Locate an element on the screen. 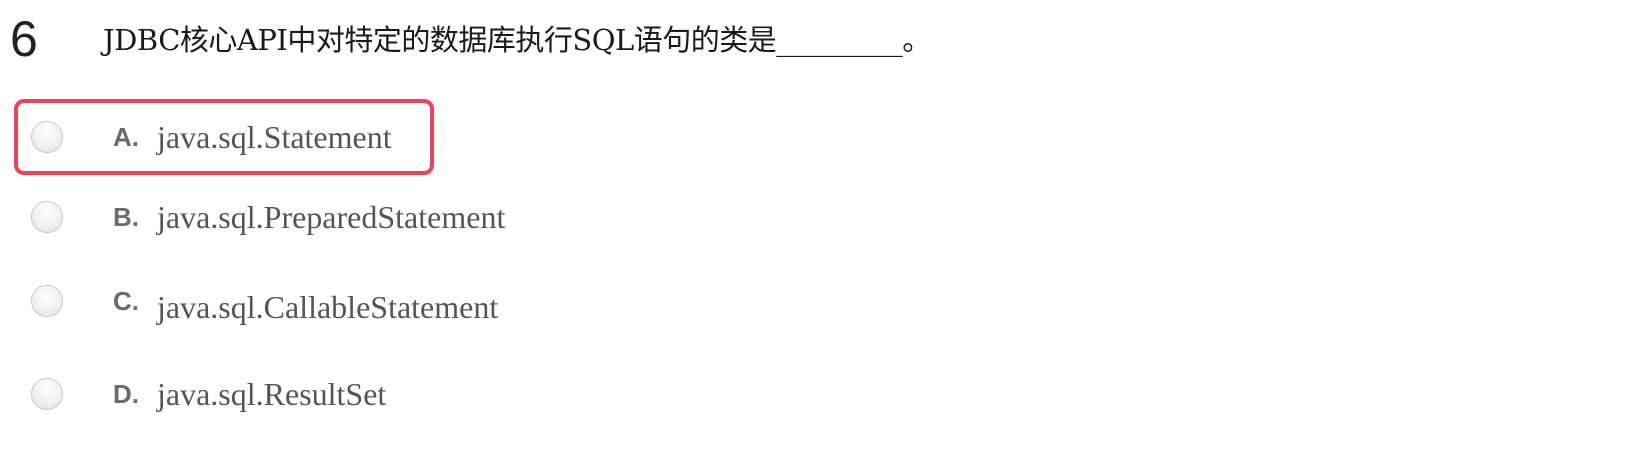 The height and width of the screenshot is (460, 1644). option-c: C. java.sql.CallableStatement is located at coordinates (256, 301).